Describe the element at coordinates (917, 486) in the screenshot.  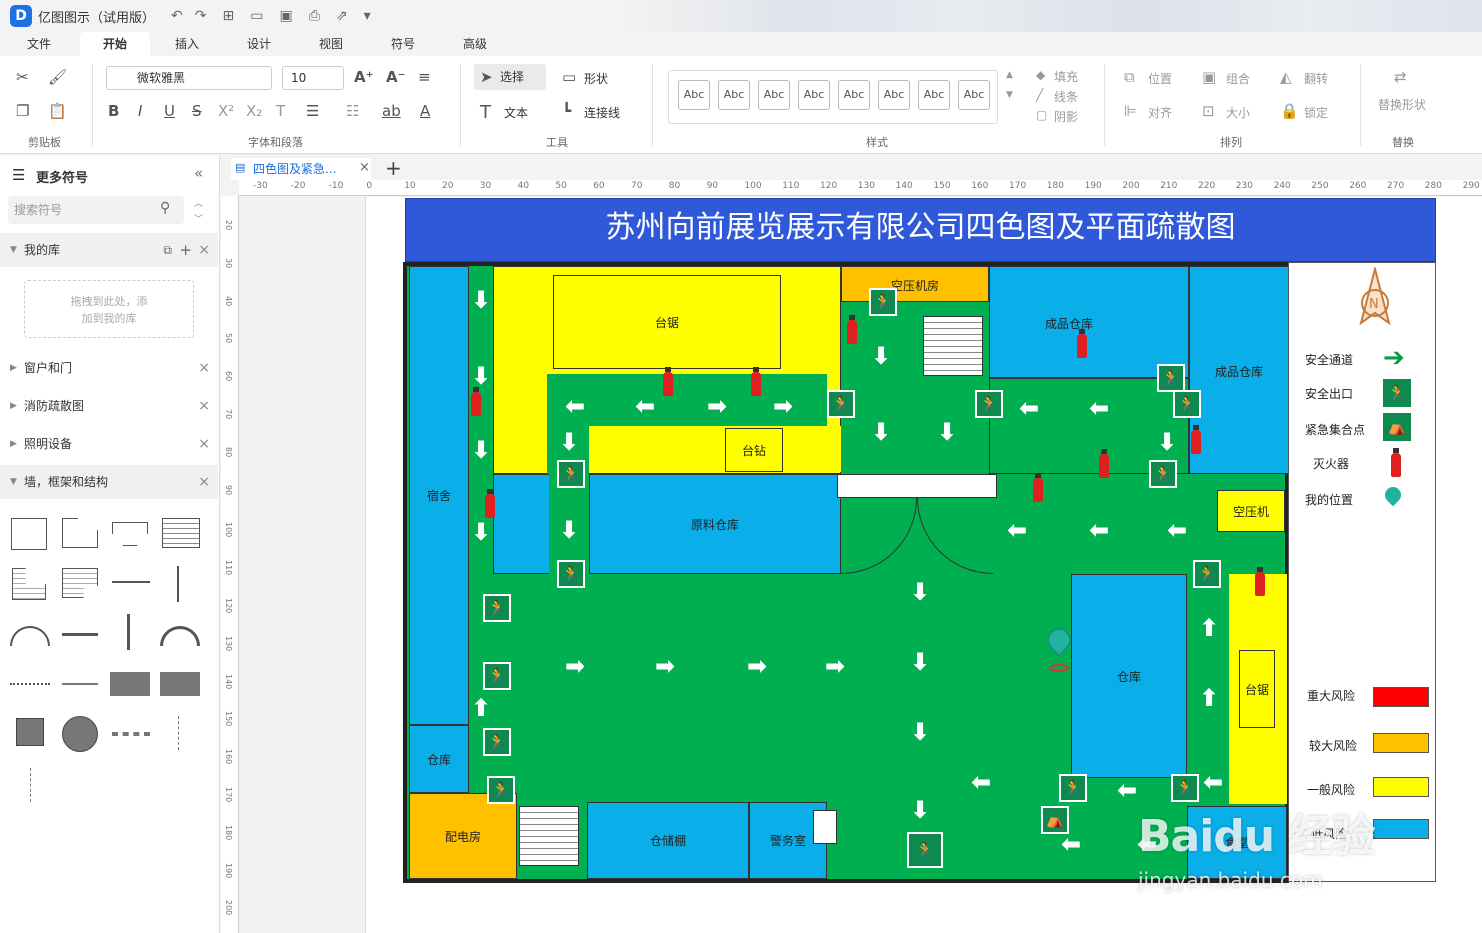
I see `main-door-frame` at that location.